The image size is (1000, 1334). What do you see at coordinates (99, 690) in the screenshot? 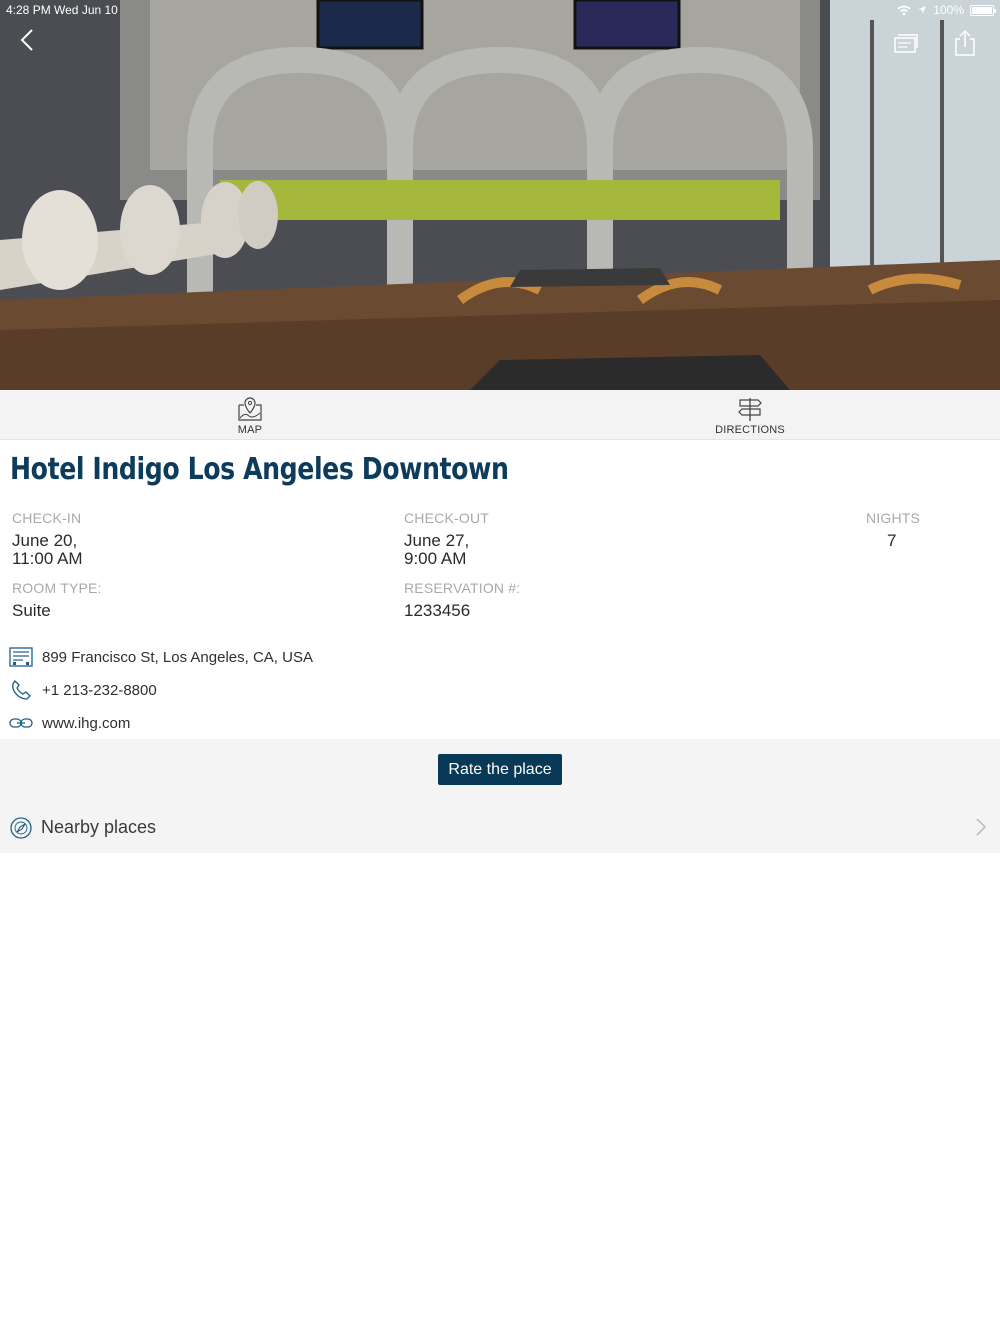
I see `phone-text: +1 213-232-8800` at bounding box center [99, 690].